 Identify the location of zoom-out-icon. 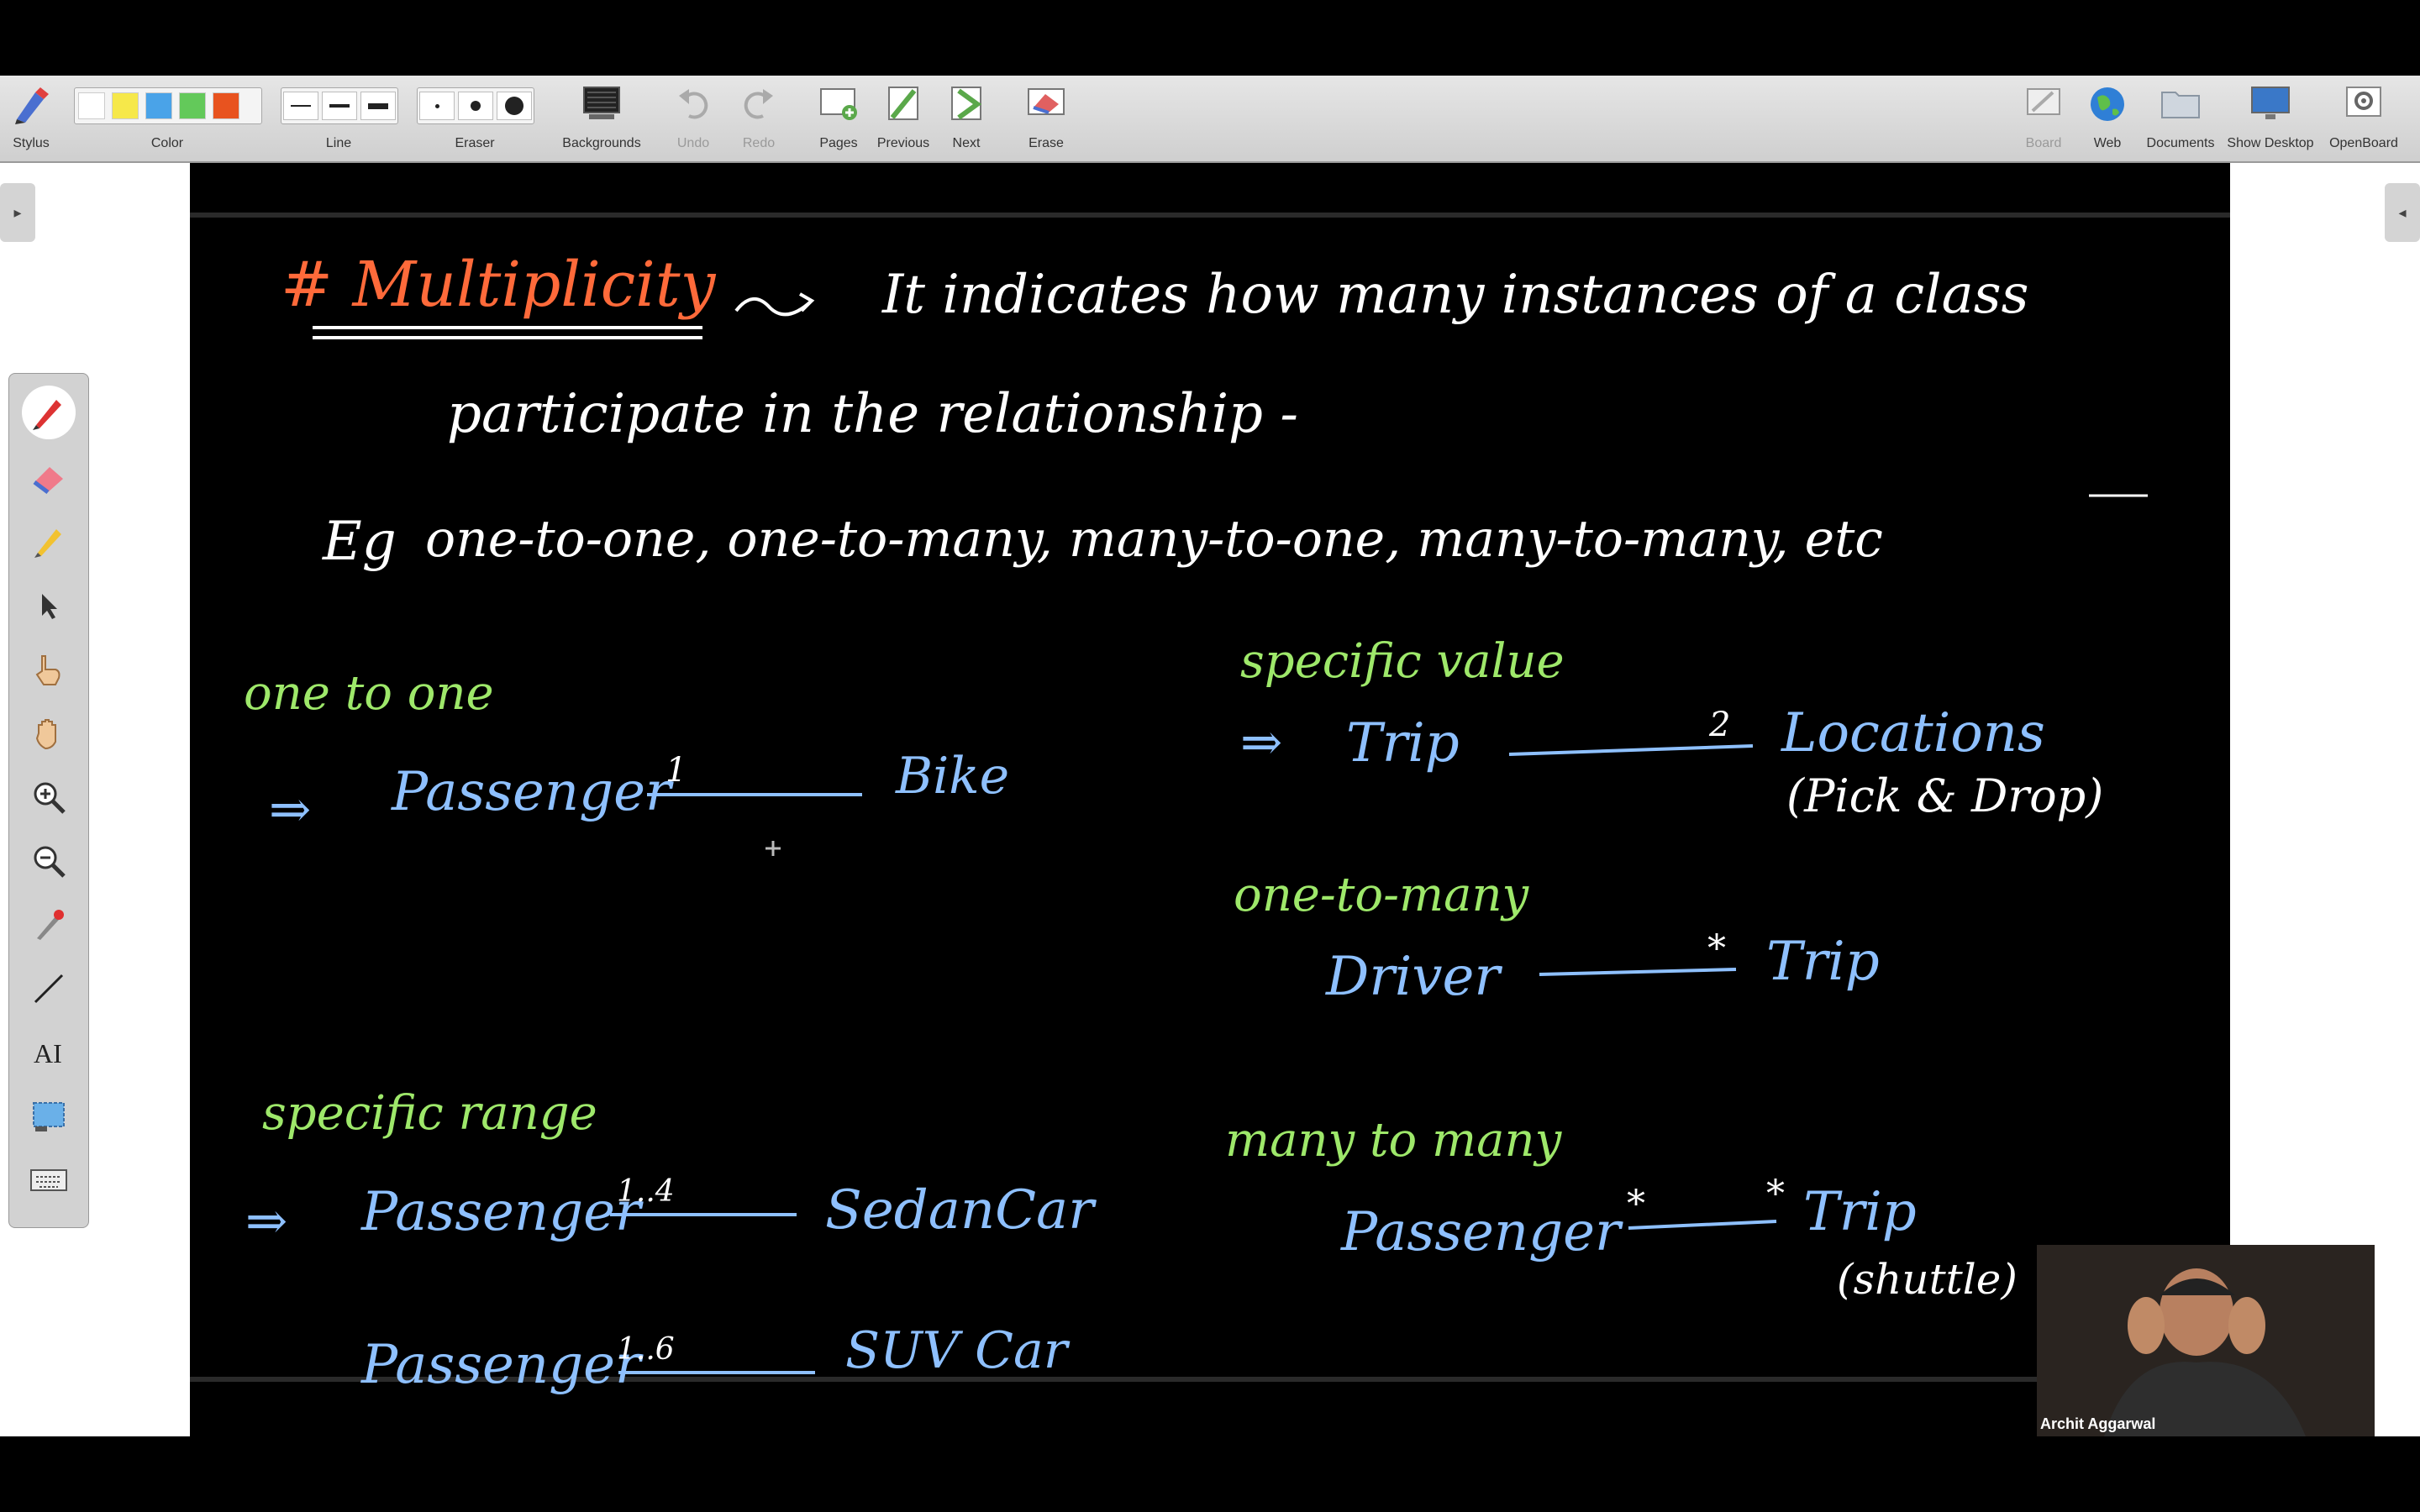
(50, 862).